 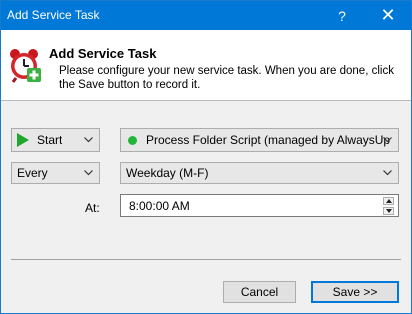 I want to click on time-label: At:, so click(x=92, y=208).